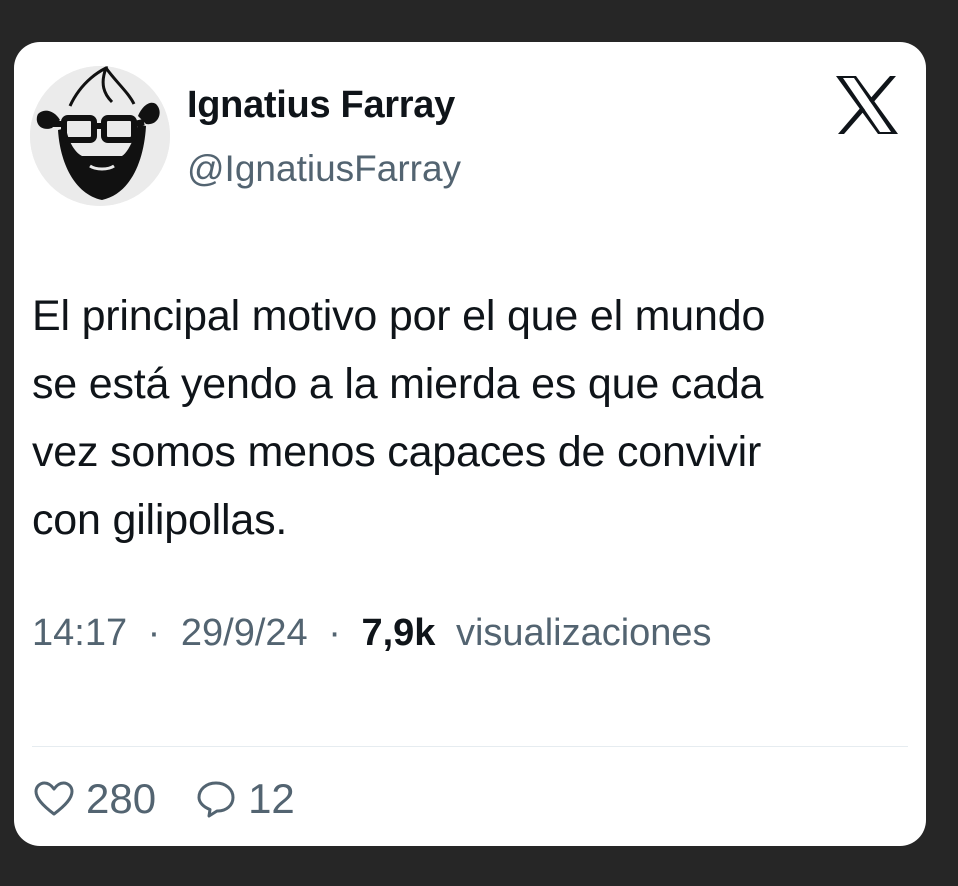 The width and height of the screenshot is (958, 886). Describe the element at coordinates (271, 798) in the screenshot. I see `reply-count: 12` at that location.